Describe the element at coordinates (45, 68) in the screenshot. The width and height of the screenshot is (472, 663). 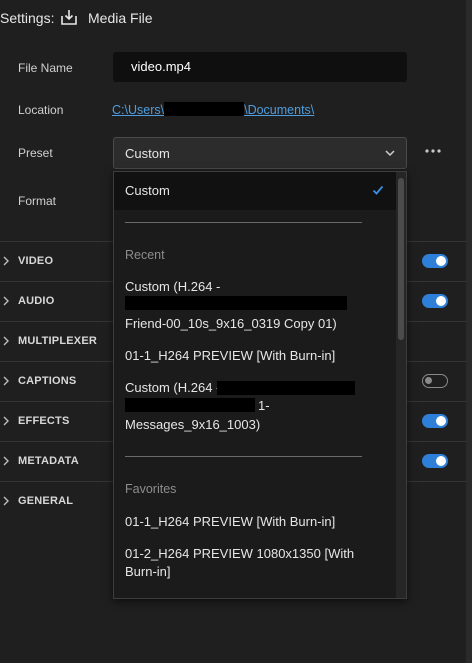
I see `file-name-label: File Name` at that location.